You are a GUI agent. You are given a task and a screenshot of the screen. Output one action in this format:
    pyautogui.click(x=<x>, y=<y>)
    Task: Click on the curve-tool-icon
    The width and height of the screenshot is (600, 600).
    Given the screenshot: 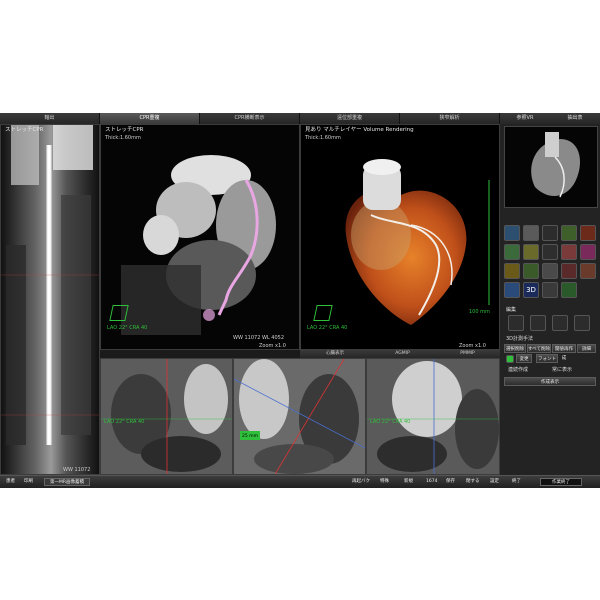 What is the action you would take?
    pyautogui.click(x=560, y=323)
    